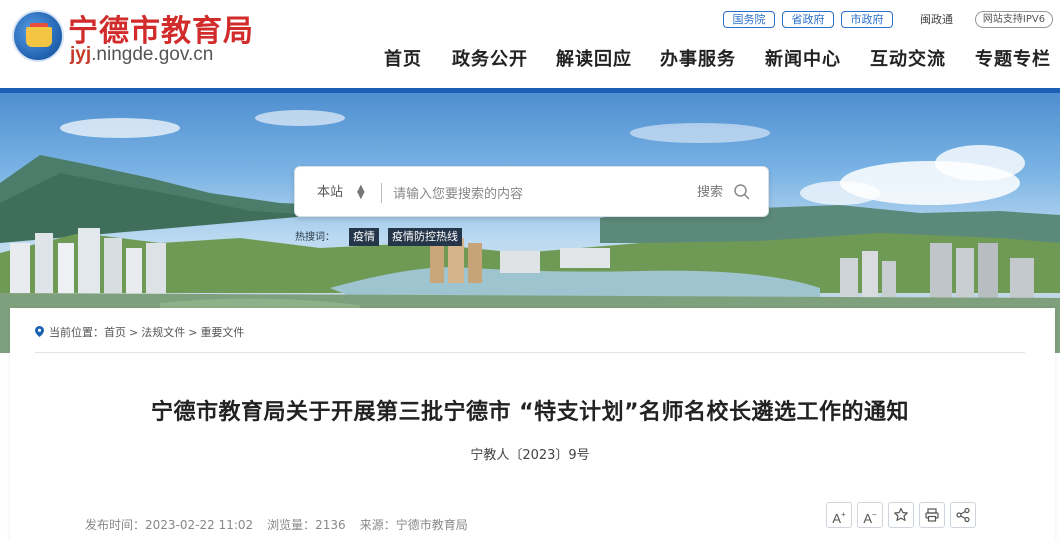  I want to click on printer-icon, so click(932, 515).